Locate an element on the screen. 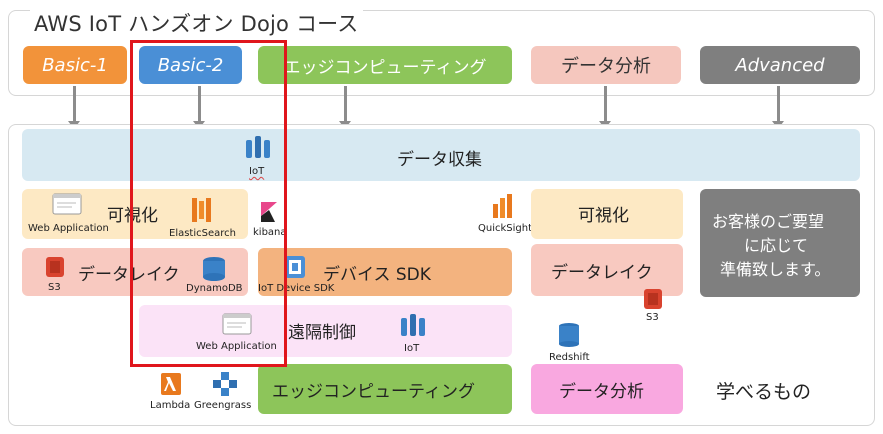 The height and width of the screenshot is (434, 883). web-application-icon is located at coordinates (67, 204).